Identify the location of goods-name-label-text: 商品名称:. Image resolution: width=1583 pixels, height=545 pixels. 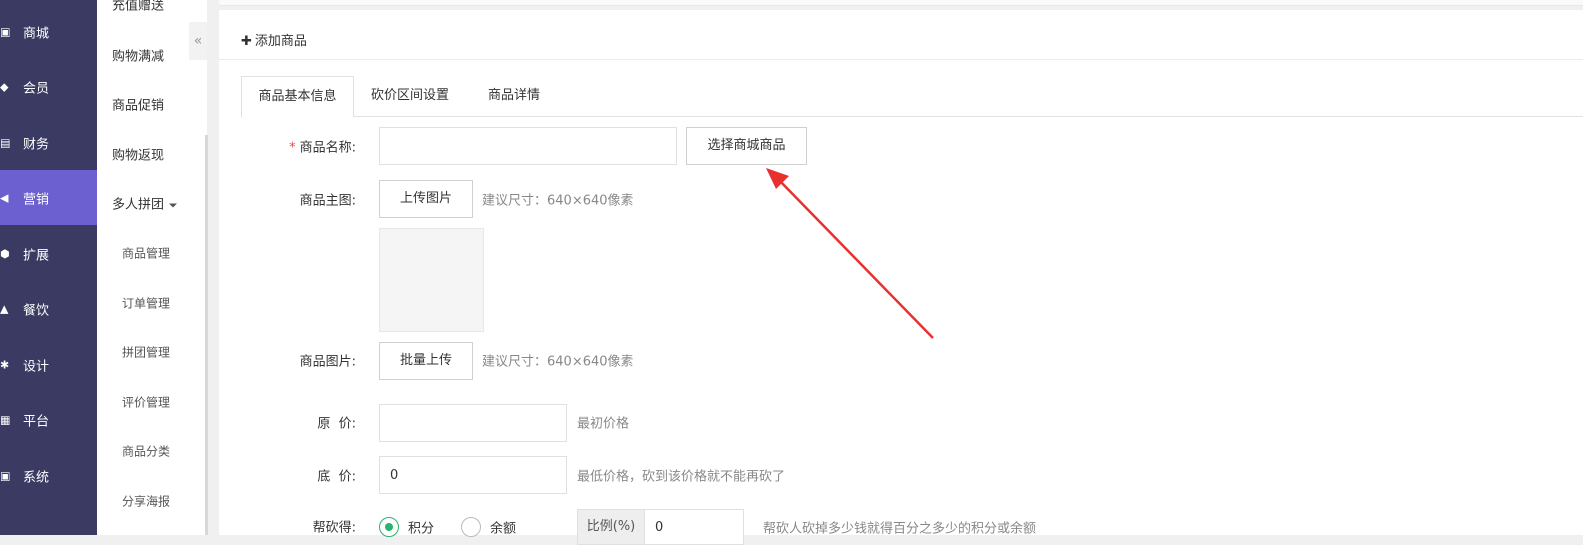
(327, 148).